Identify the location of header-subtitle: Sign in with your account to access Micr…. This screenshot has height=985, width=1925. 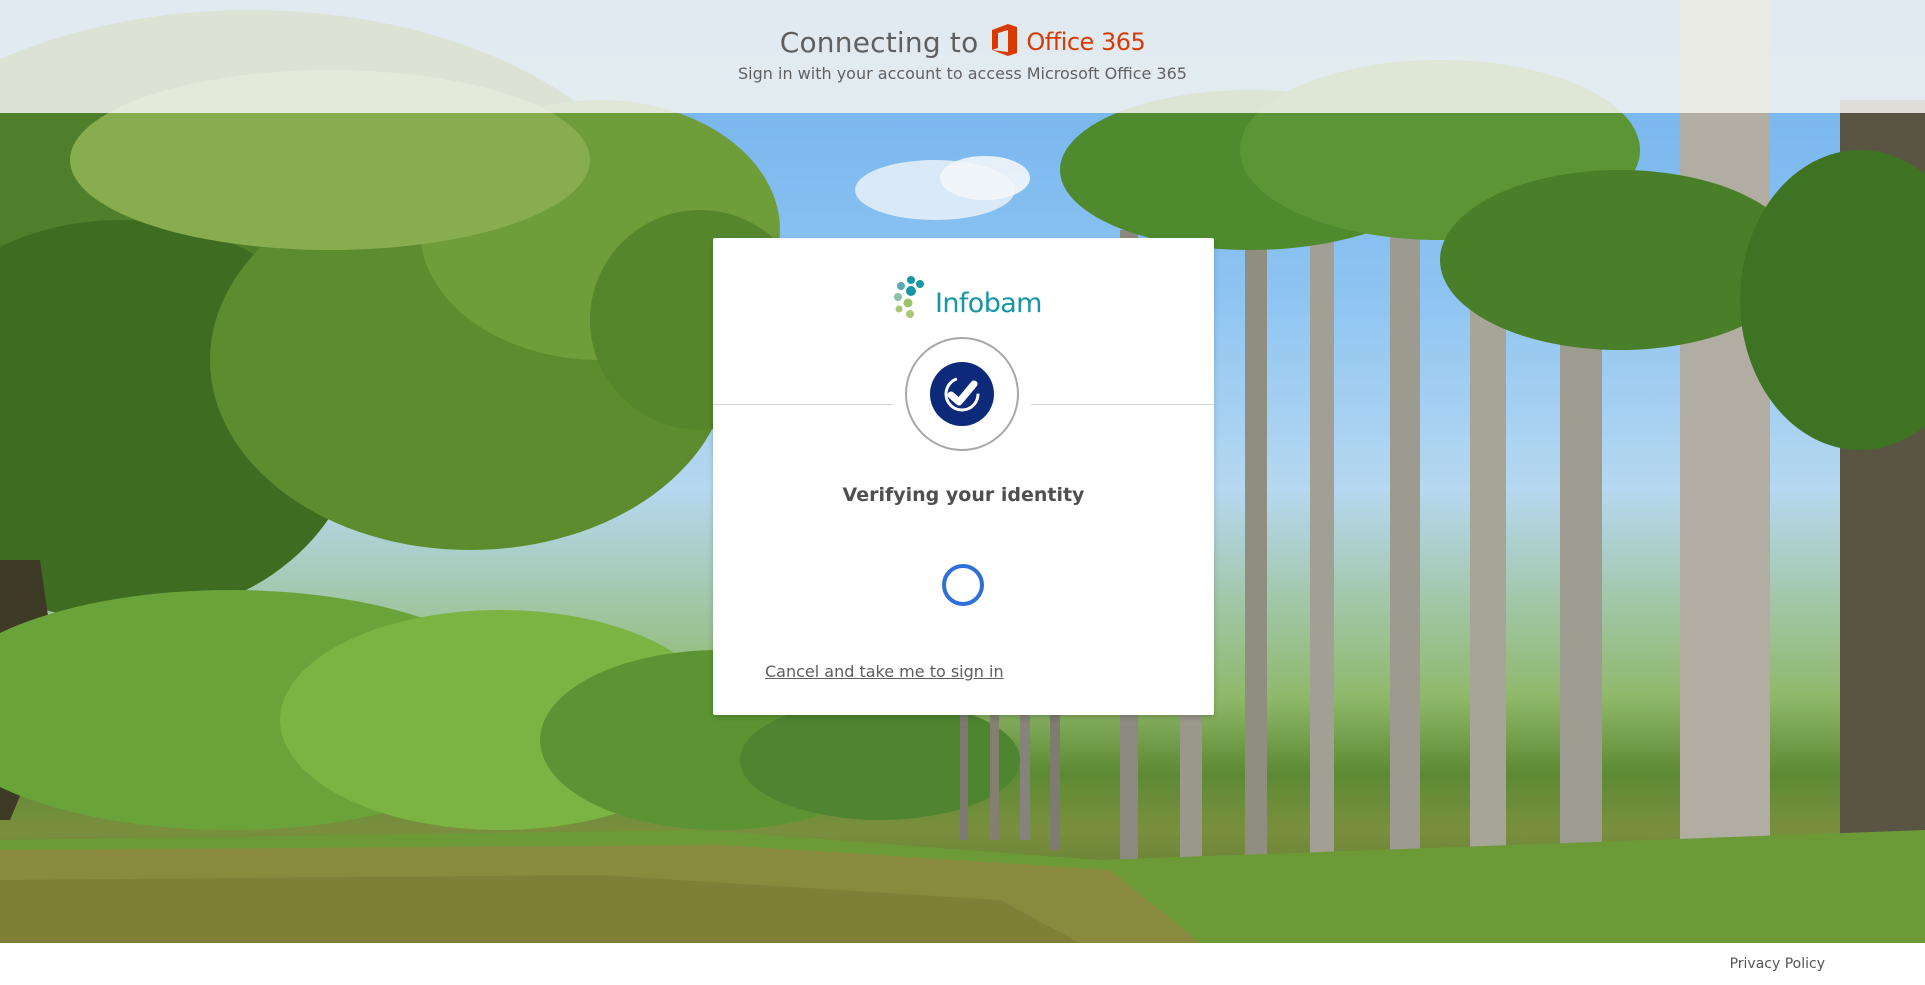
(962, 73).